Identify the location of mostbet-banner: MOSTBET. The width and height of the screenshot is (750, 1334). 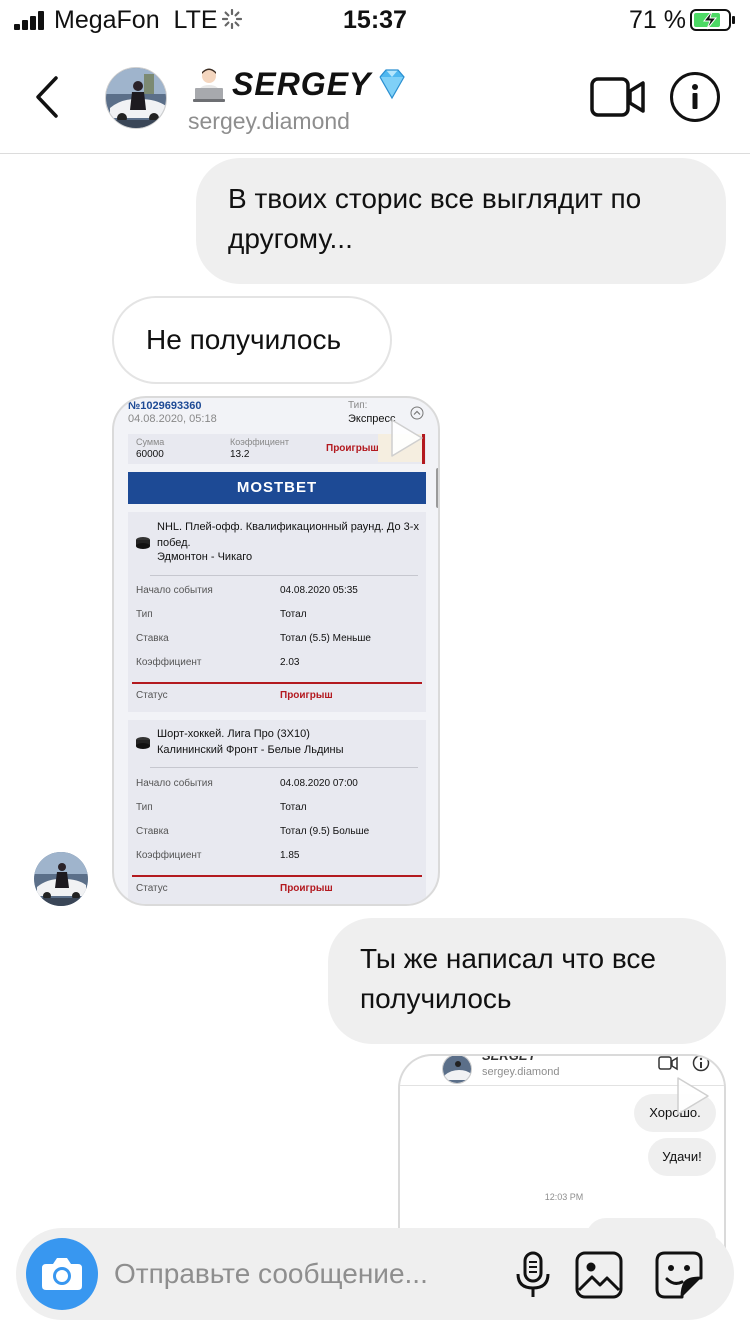
(277, 488).